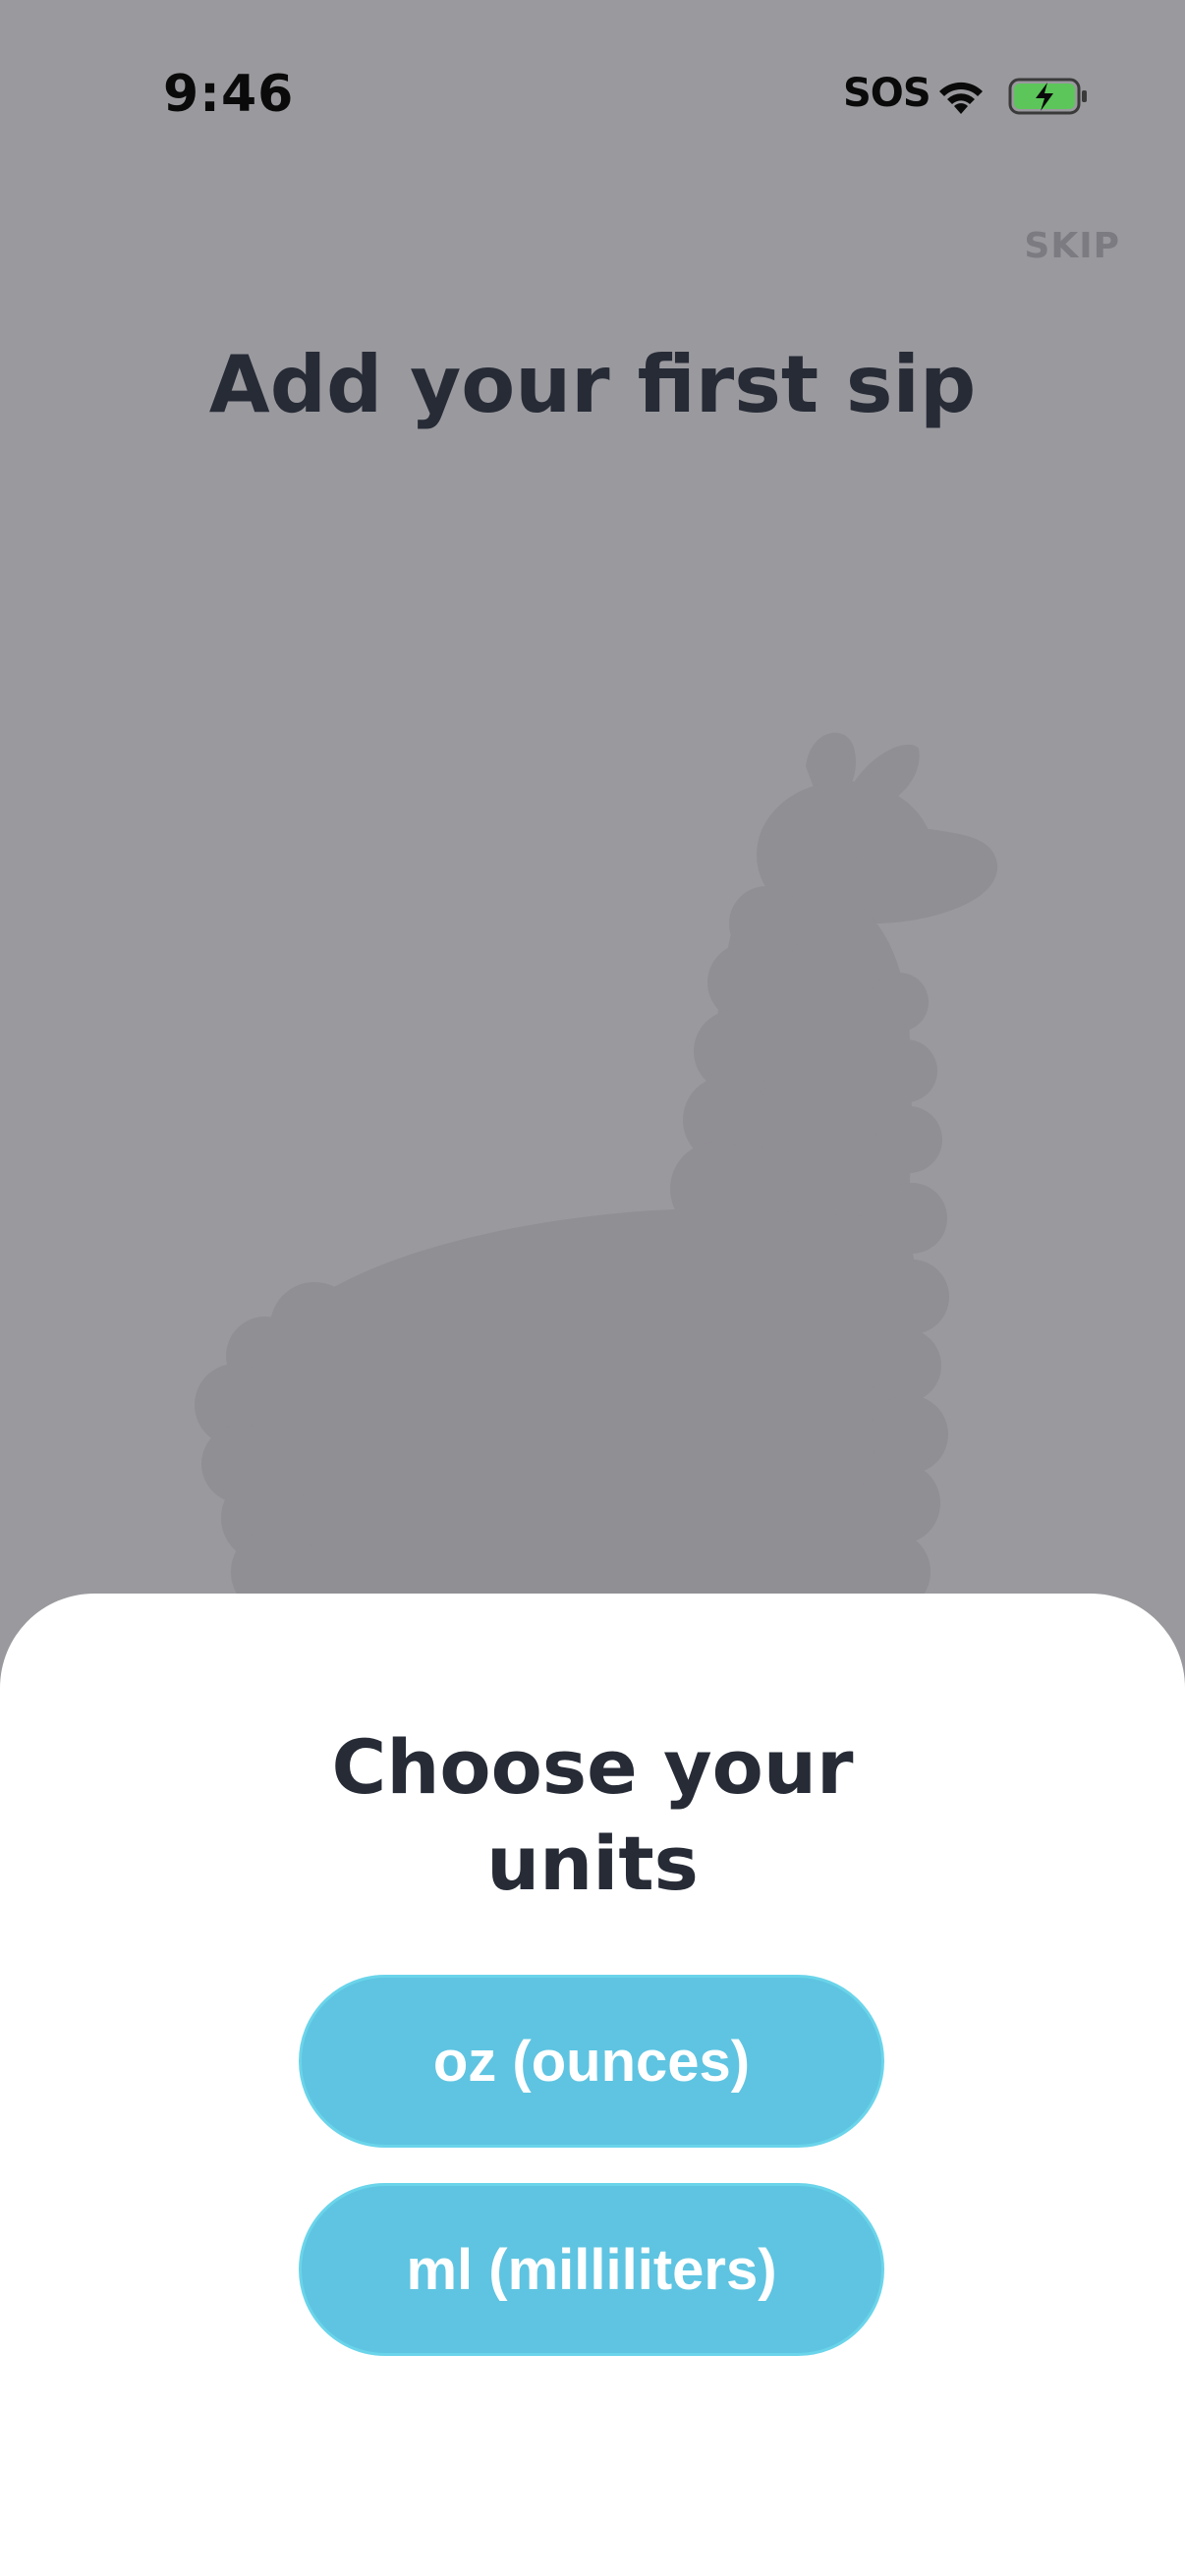 Image resolution: width=1185 pixels, height=2576 pixels. Describe the element at coordinates (229, 94) in the screenshot. I see `status-time: 9:46` at that location.